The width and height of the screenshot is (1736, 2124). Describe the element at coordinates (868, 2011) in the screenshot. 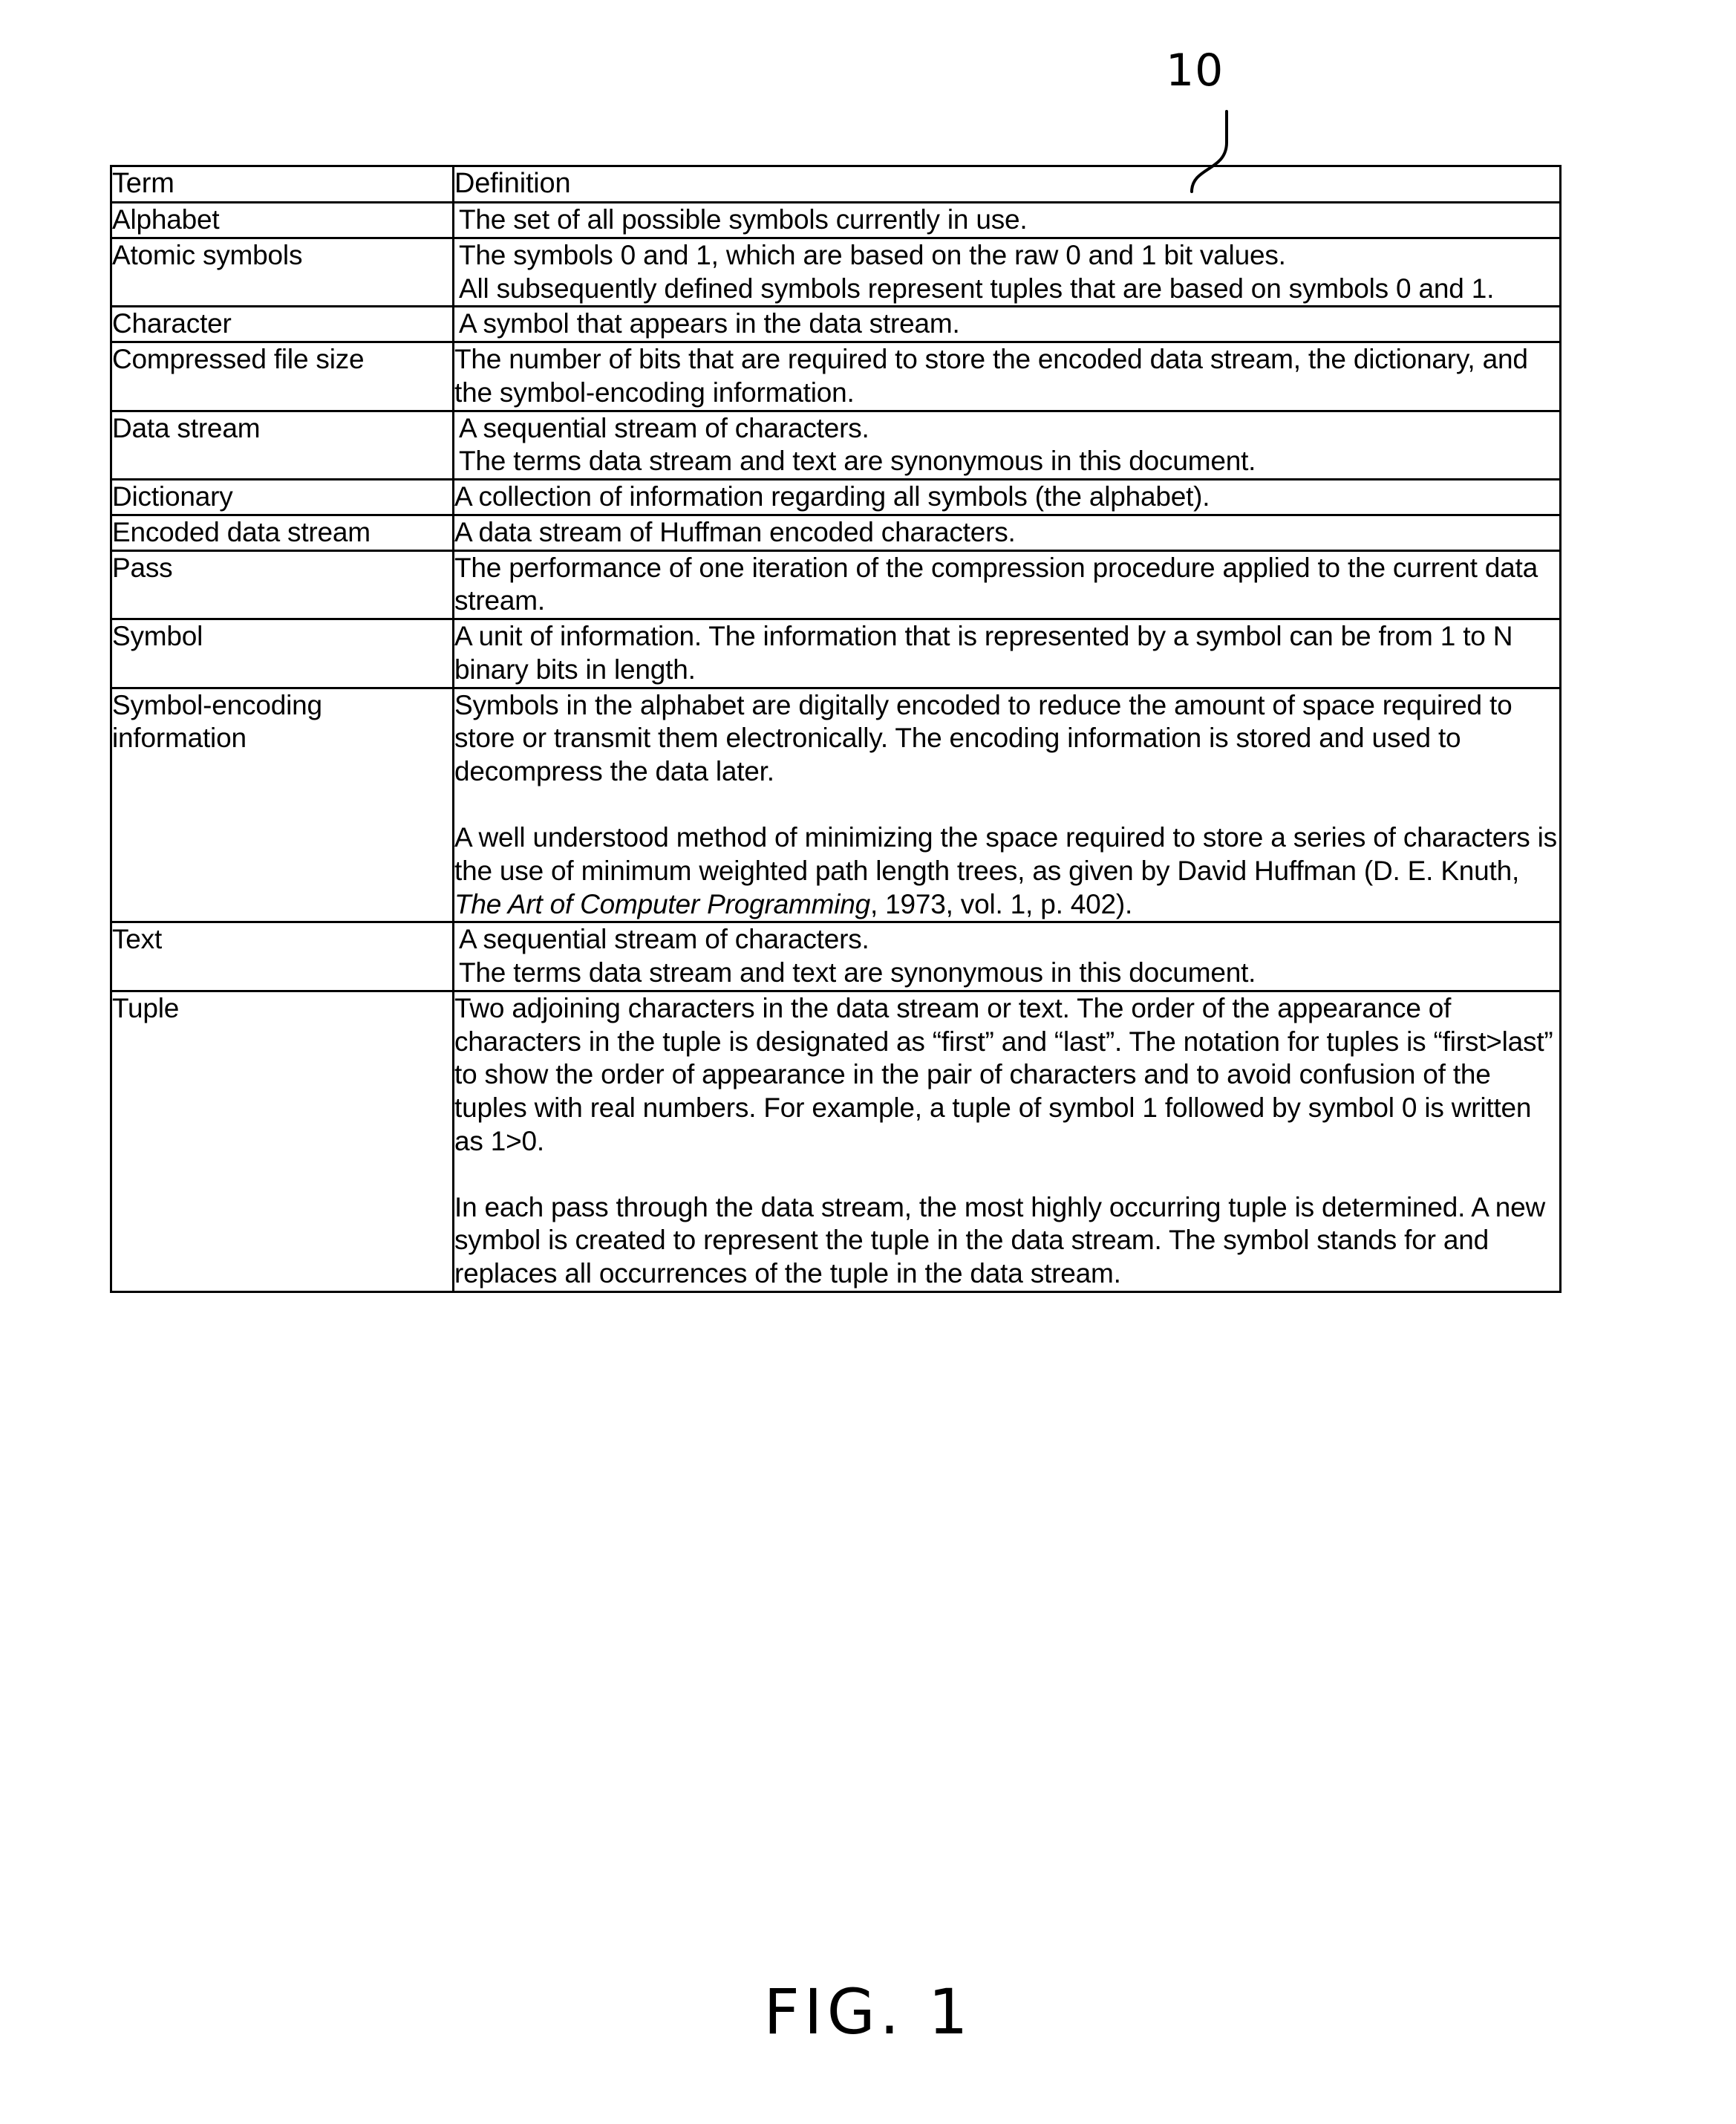

I see `figure-caption: FIG. 1` at that location.